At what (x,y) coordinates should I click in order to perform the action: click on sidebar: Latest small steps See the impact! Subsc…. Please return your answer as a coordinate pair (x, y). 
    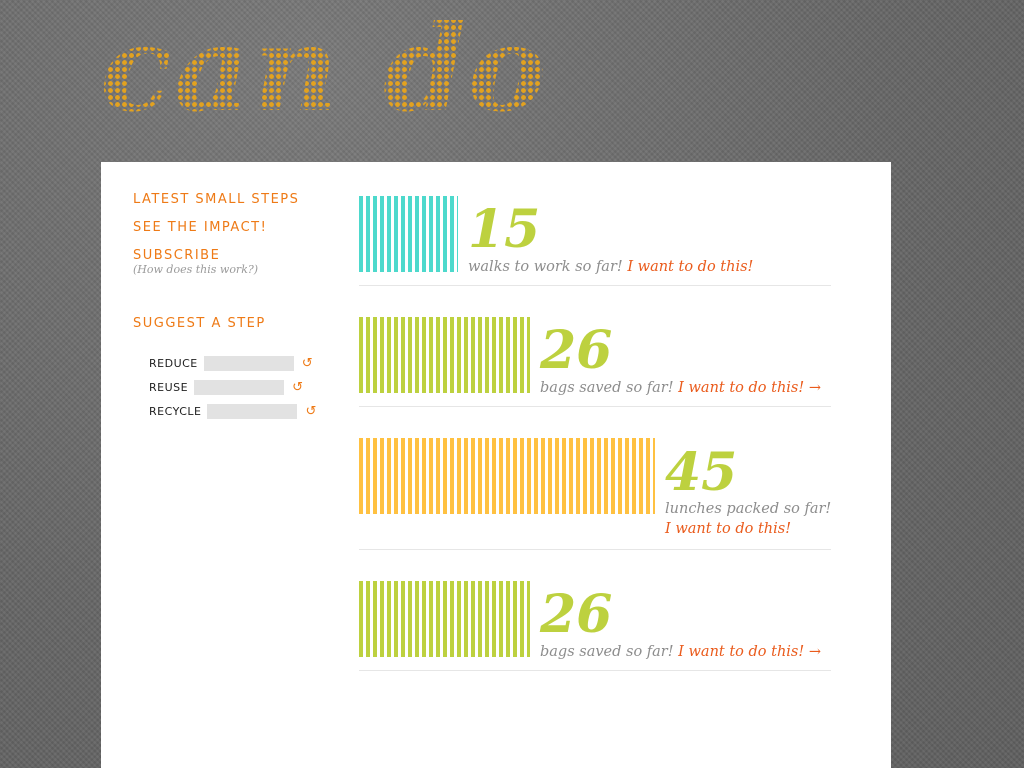
    Looking at the image, I should click on (233, 307).